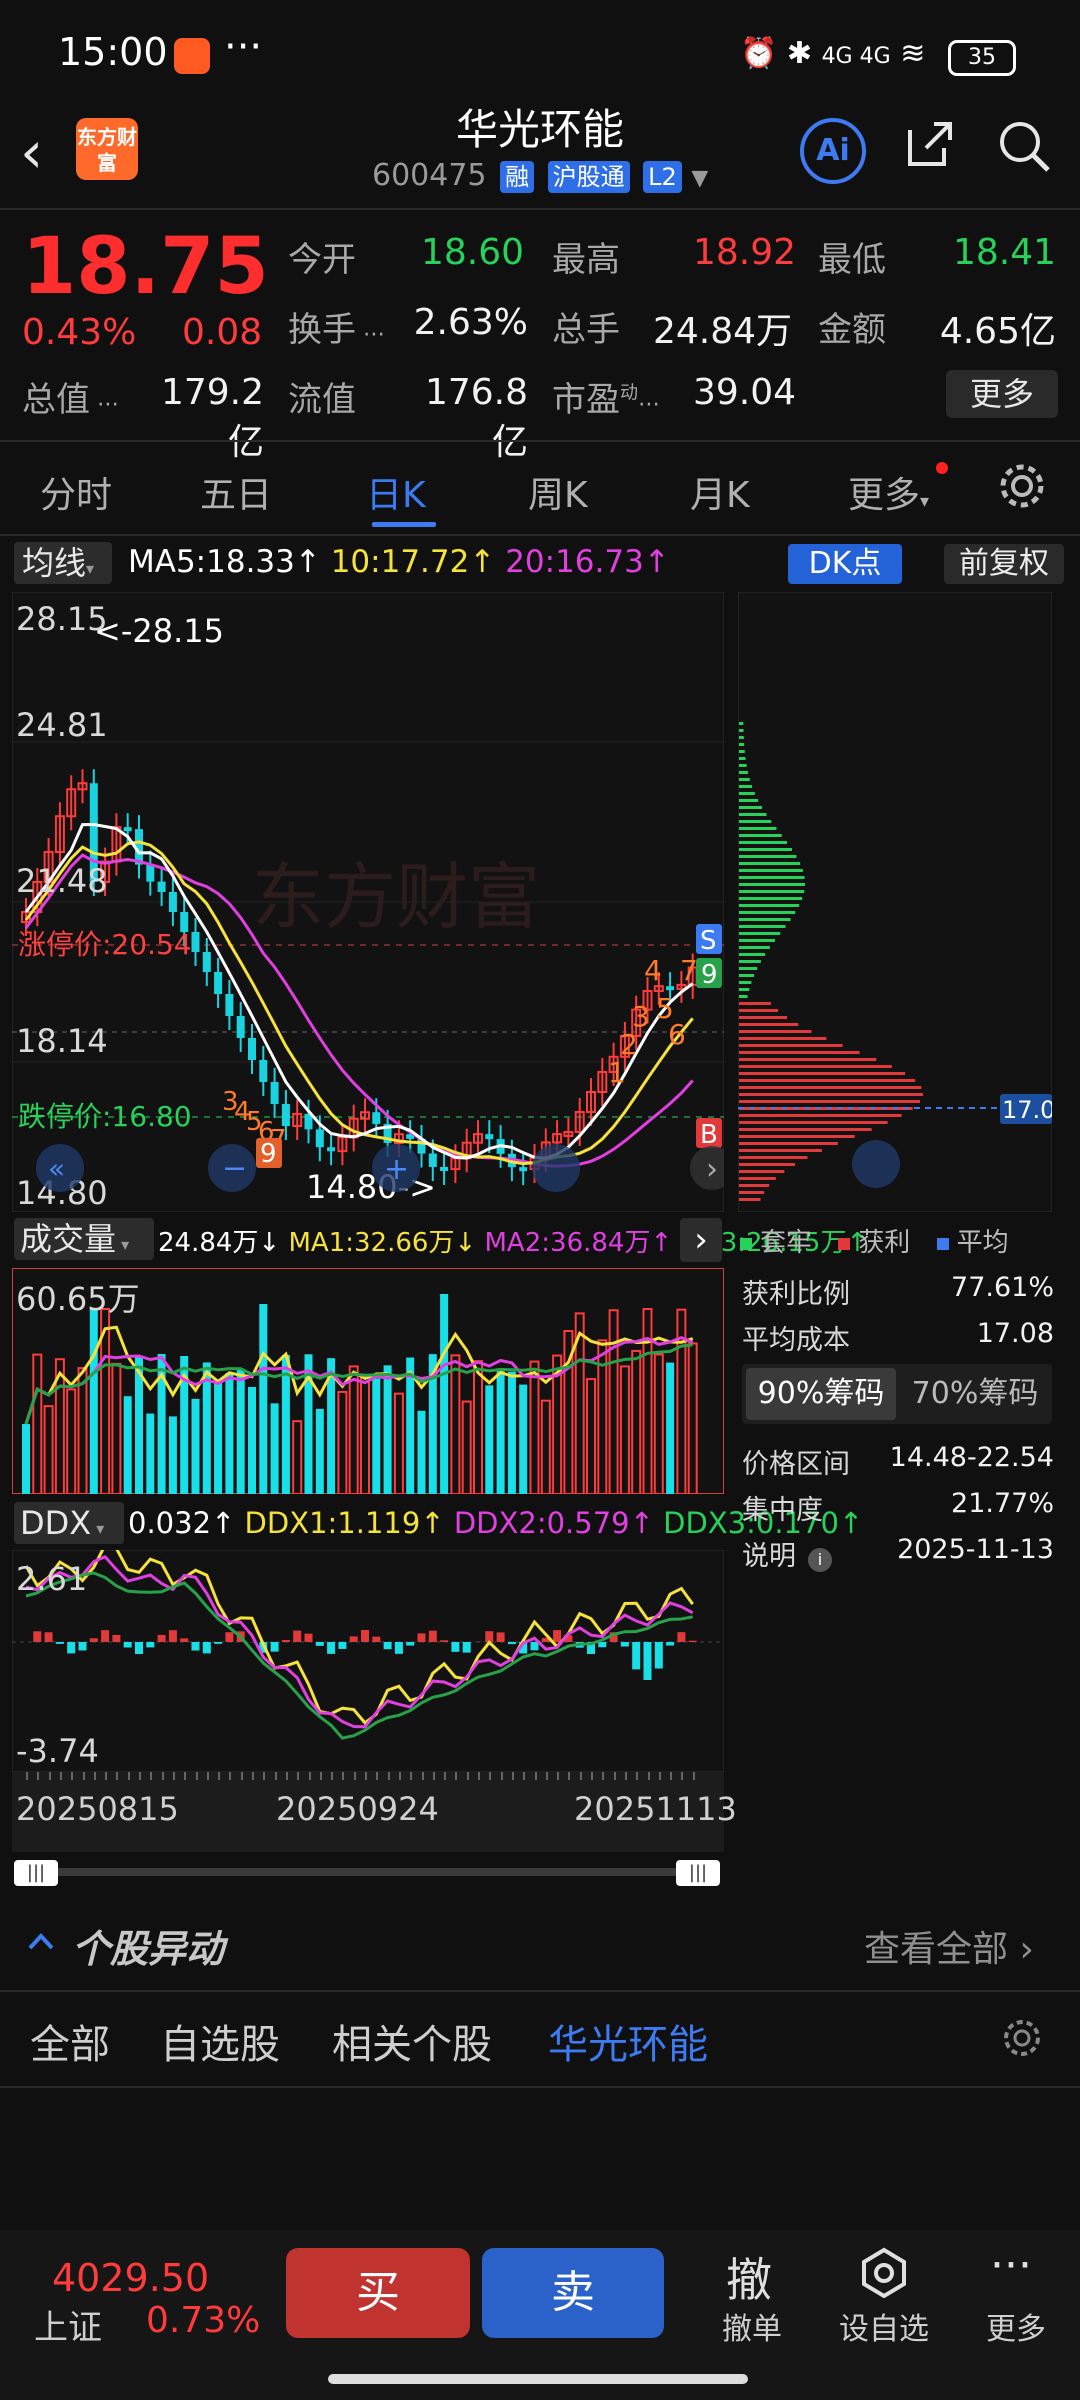 Image resolution: width=1080 pixels, height=2400 pixels. Describe the element at coordinates (130, 2278) in the screenshot. I see `index-value: 4029.50` at that location.